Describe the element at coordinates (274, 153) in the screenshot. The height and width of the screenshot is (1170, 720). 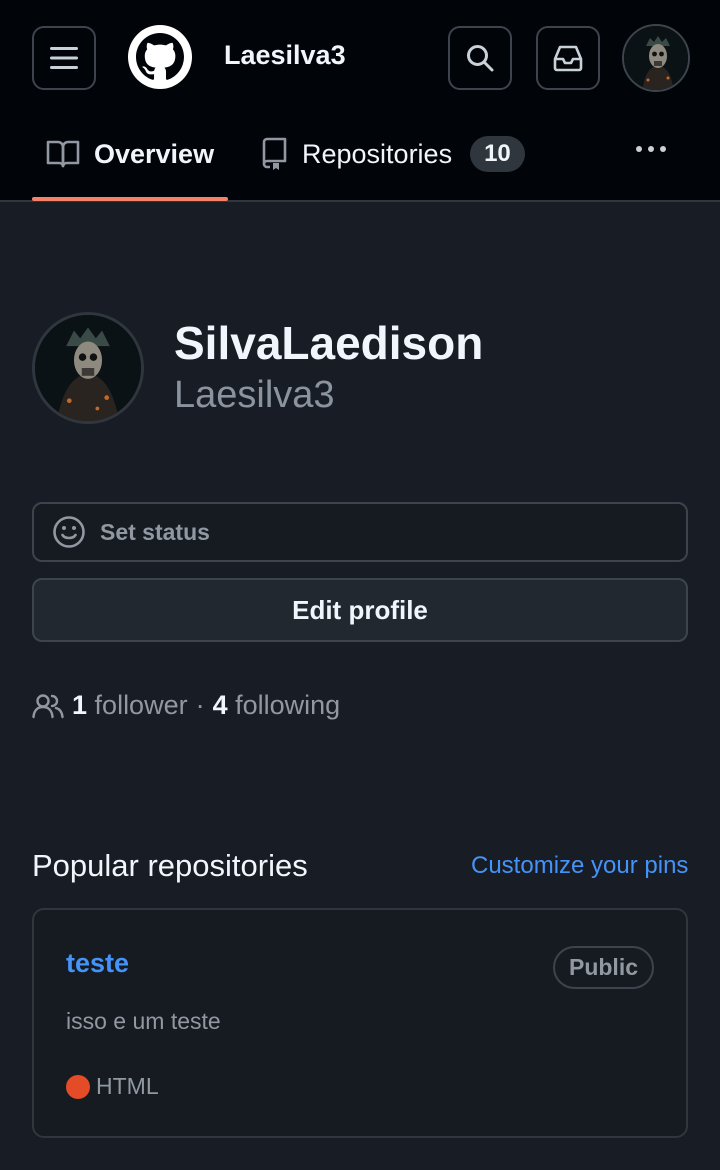
I see `repo-icon` at that location.